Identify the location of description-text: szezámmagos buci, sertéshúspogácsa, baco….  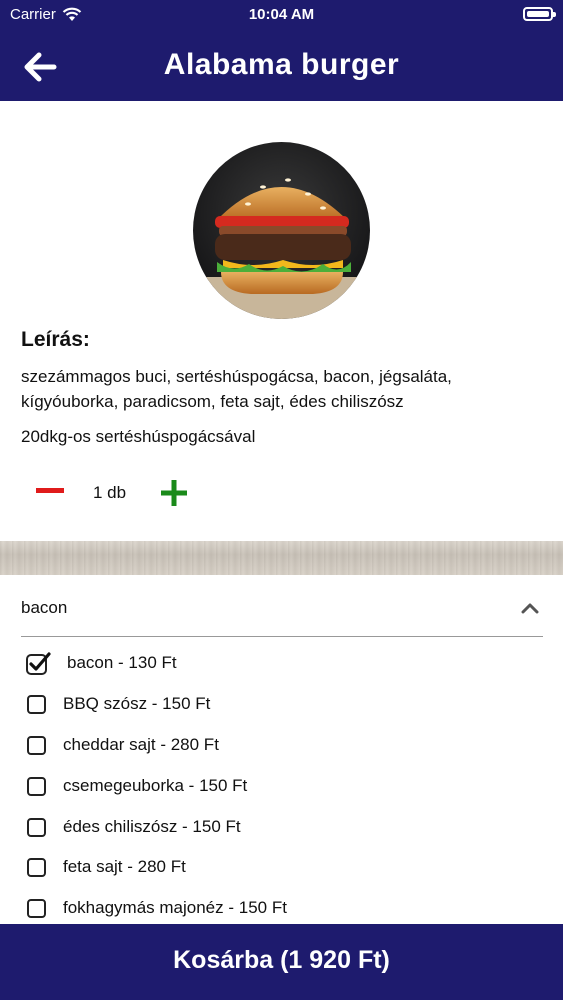
(236, 389).